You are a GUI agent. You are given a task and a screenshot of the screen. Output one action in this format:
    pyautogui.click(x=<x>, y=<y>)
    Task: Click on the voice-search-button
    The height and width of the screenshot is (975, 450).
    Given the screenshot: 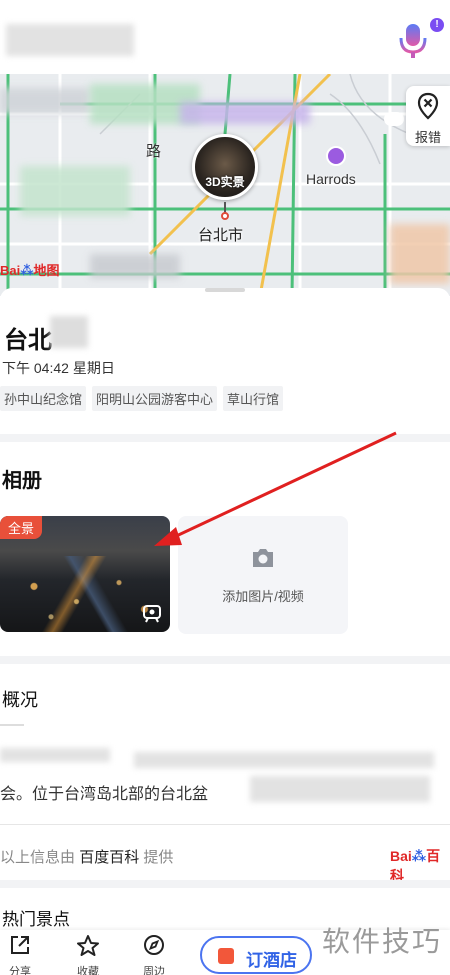 What is the action you would take?
    pyautogui.click(x=414, y=40)
    